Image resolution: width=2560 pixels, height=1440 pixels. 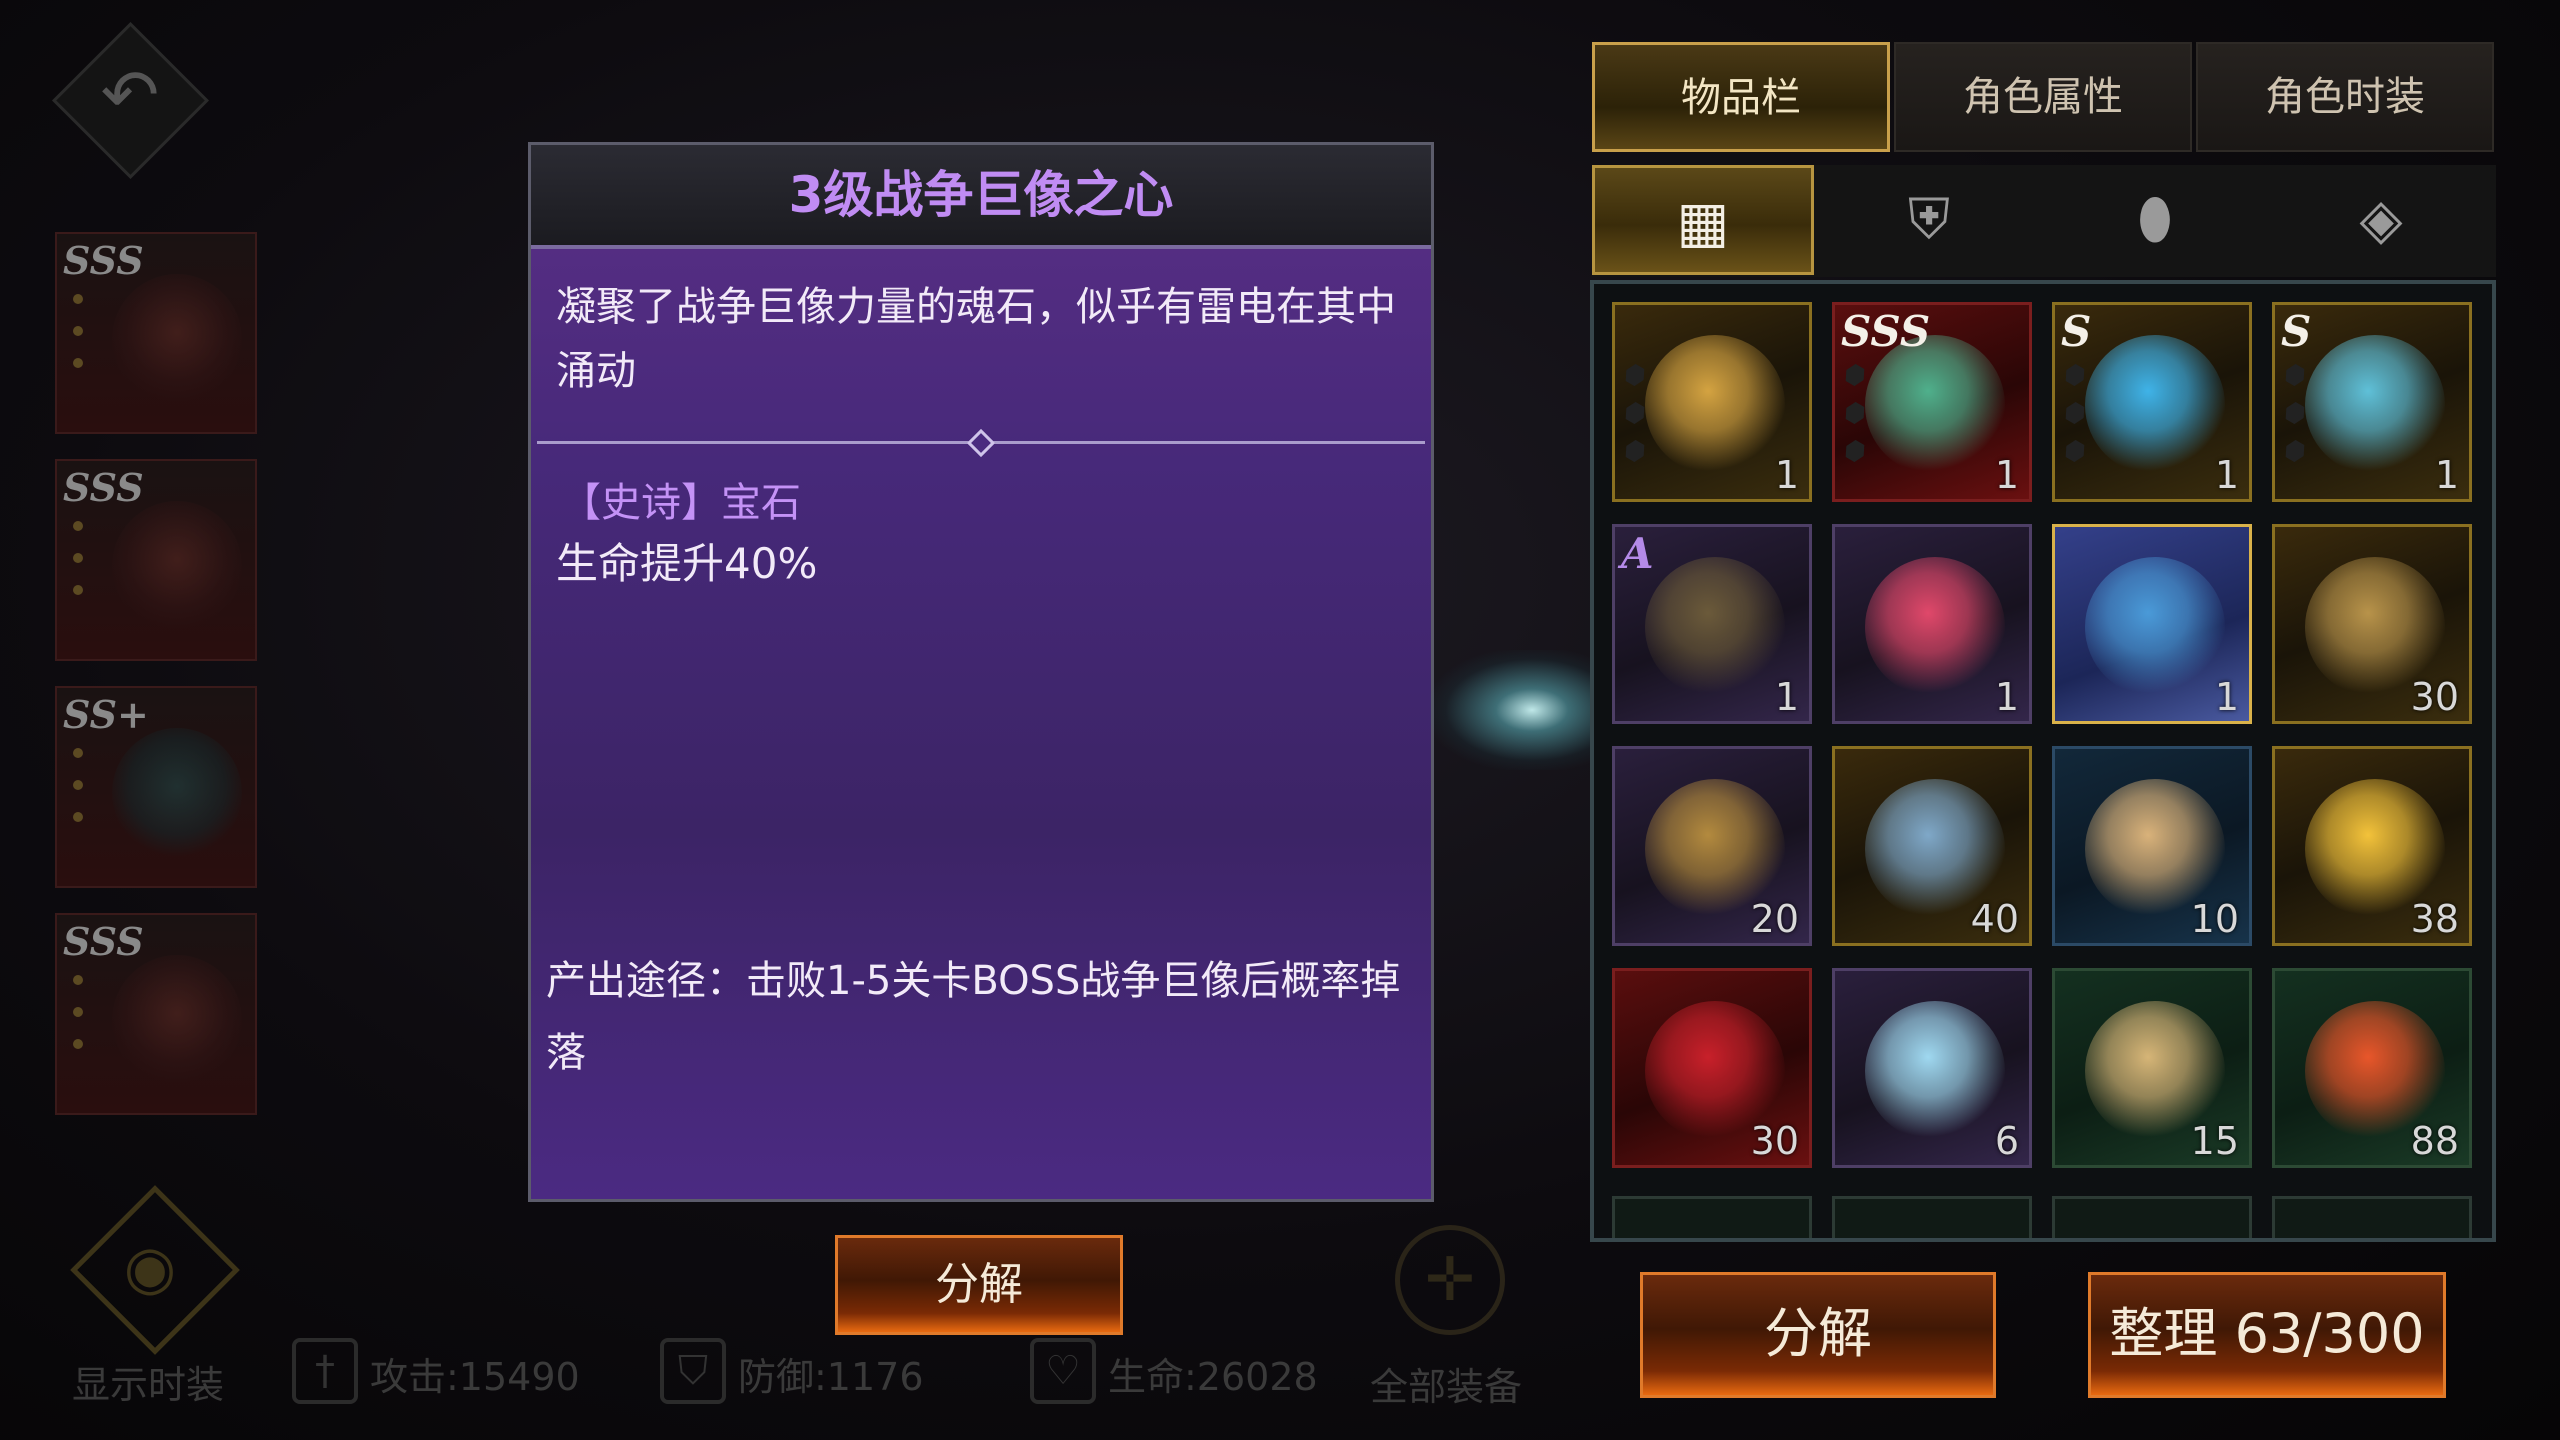 I want to click on item-slot-ring: S1, so click(x=2152, y=402).